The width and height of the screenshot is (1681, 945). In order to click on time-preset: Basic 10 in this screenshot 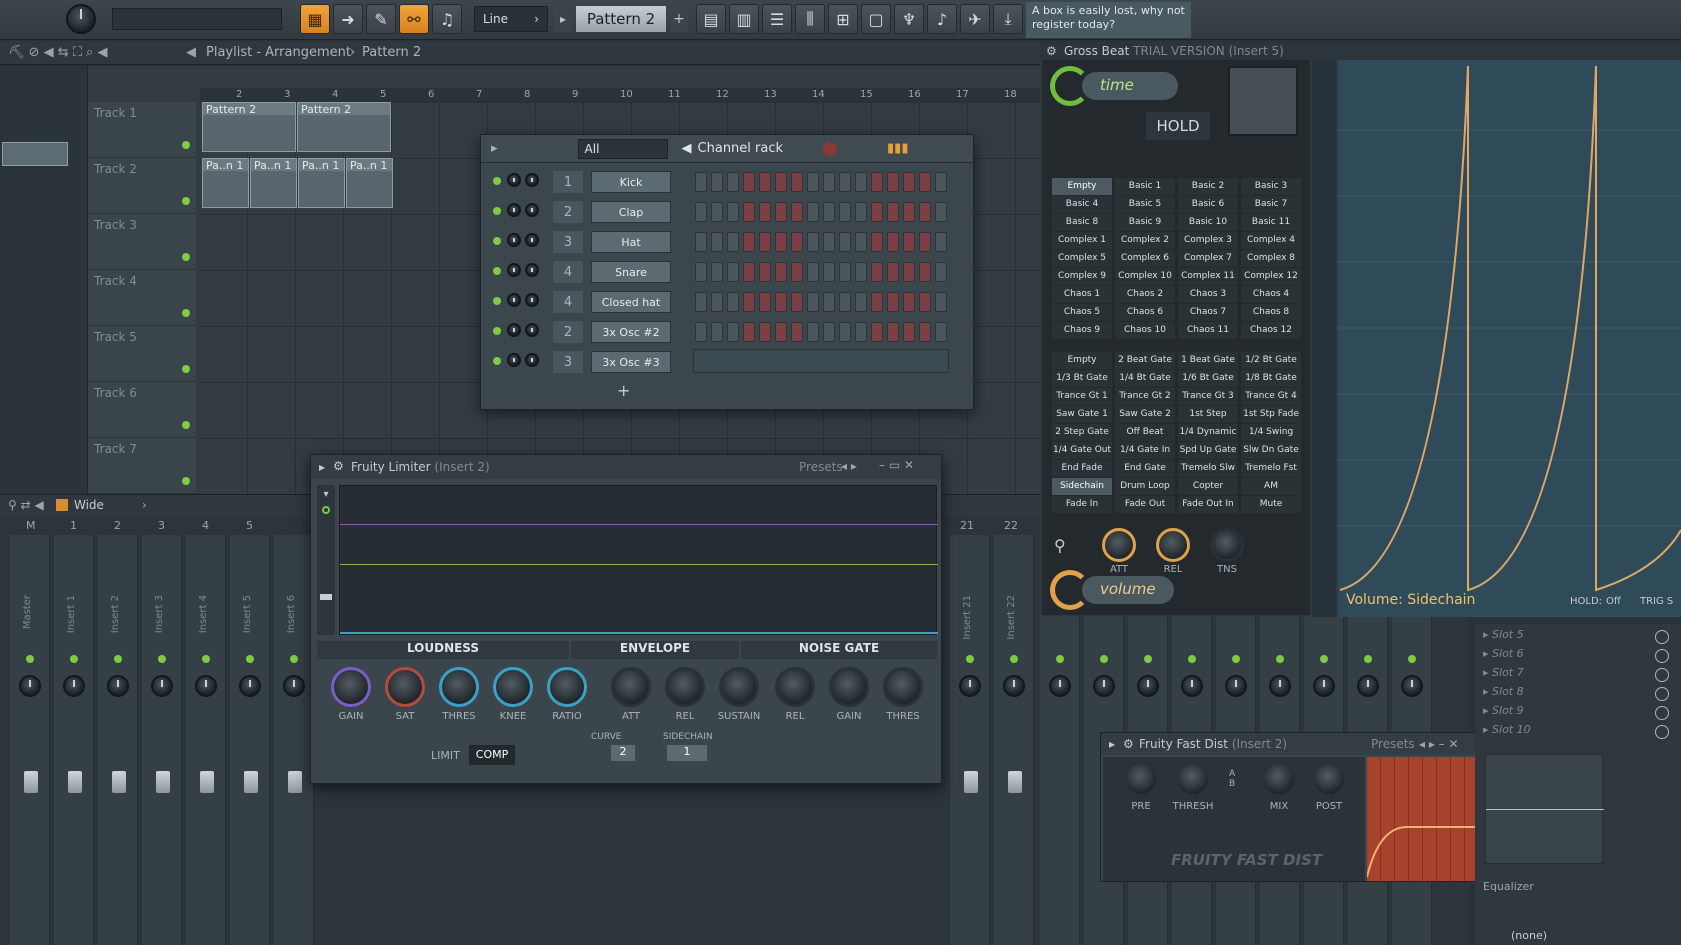, I will do `click(1208, 222)`.